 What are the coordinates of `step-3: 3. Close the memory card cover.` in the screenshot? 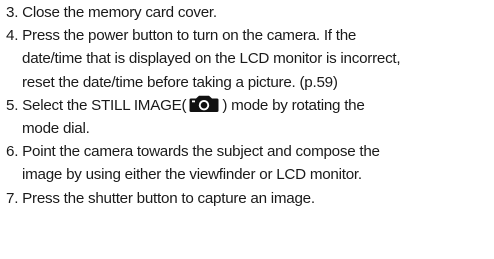 It's located at (249, 12).